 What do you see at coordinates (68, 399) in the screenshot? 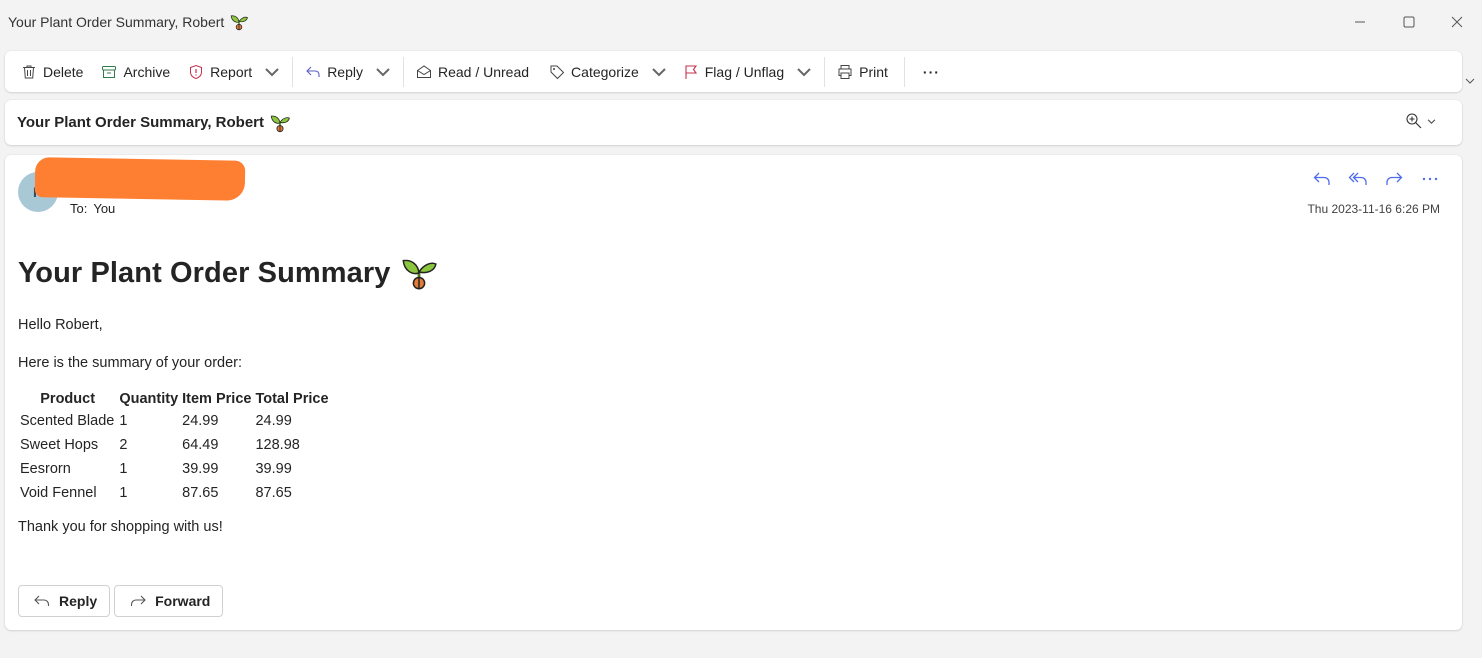
I see `column-header: Product` at bounding box center [68, 399].